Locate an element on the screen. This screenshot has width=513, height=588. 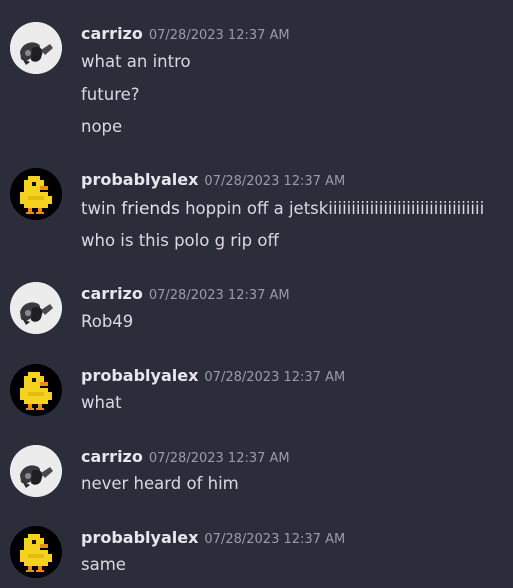
message-group: probablyalex 07/28/2023 12:37 AM what is located at coordinates (256, 394).